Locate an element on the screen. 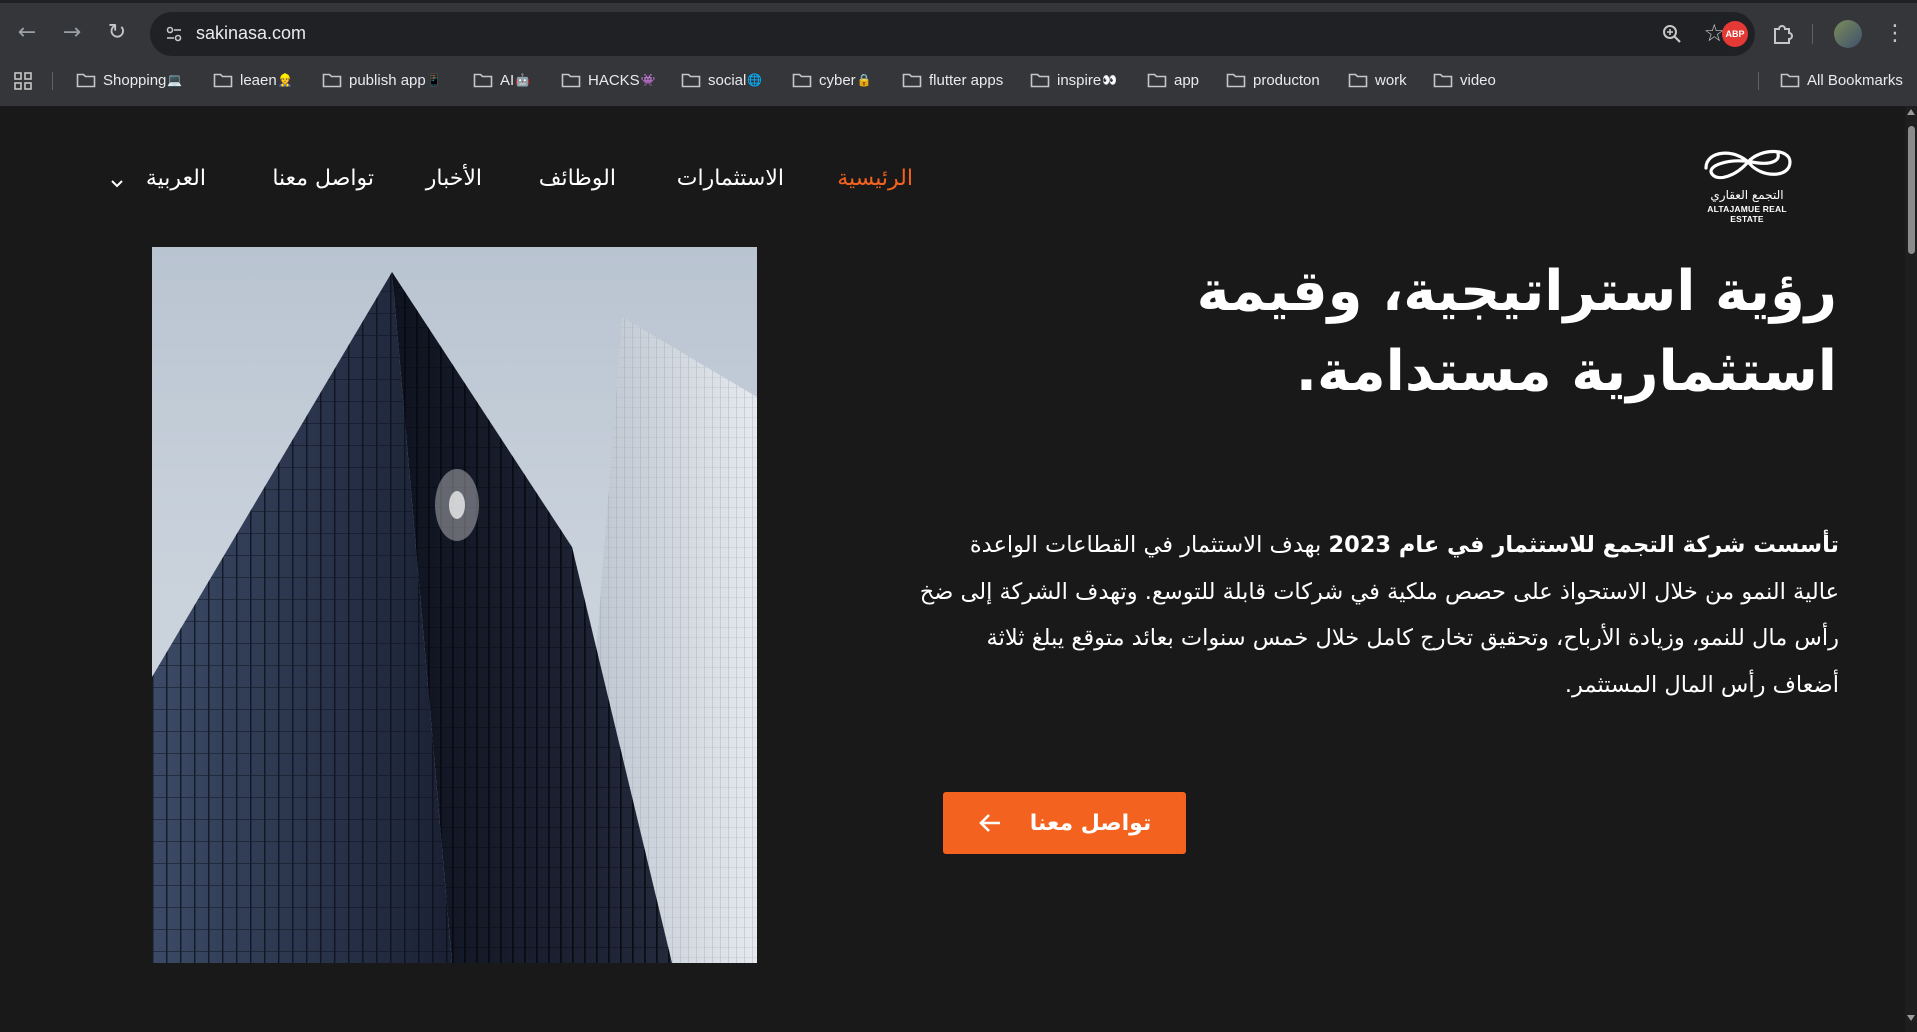 The height and width of the screenshot is (1032, 1917). bookmark-label: app is located at coordinates (1187, 80).